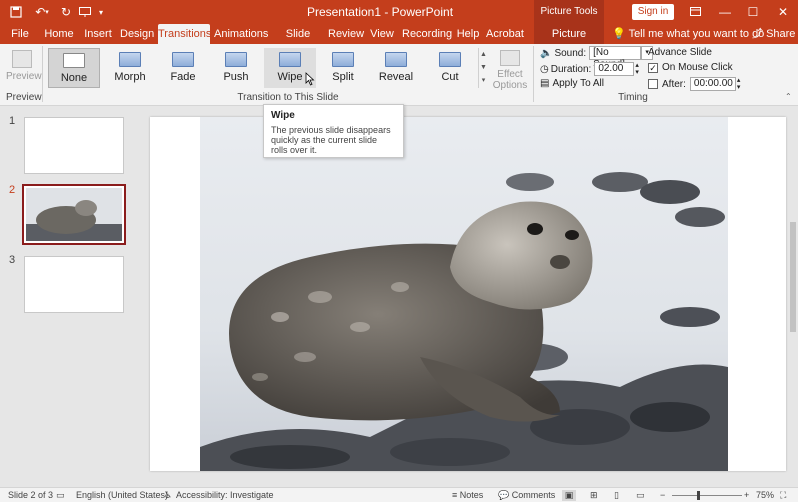  I want to click on after-input: 00:00.00, so click(712, 84).